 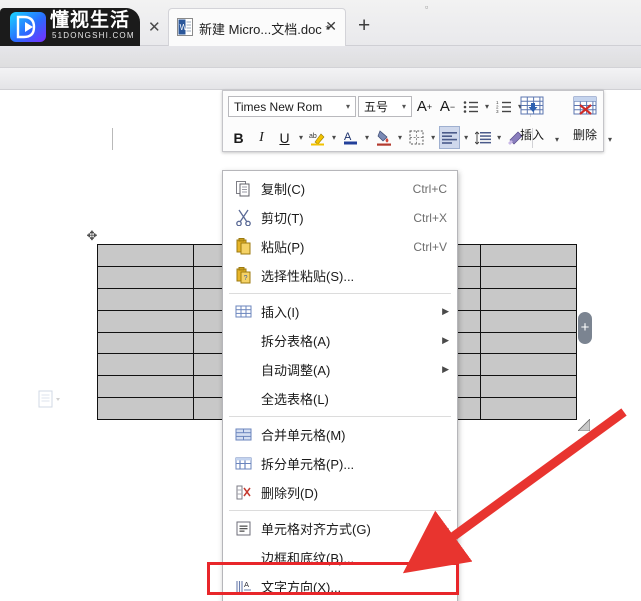 What do you see at coordinates (313, 136) in the screenshot?
I see `svg-text: ab` at bounding box center [313, 136].